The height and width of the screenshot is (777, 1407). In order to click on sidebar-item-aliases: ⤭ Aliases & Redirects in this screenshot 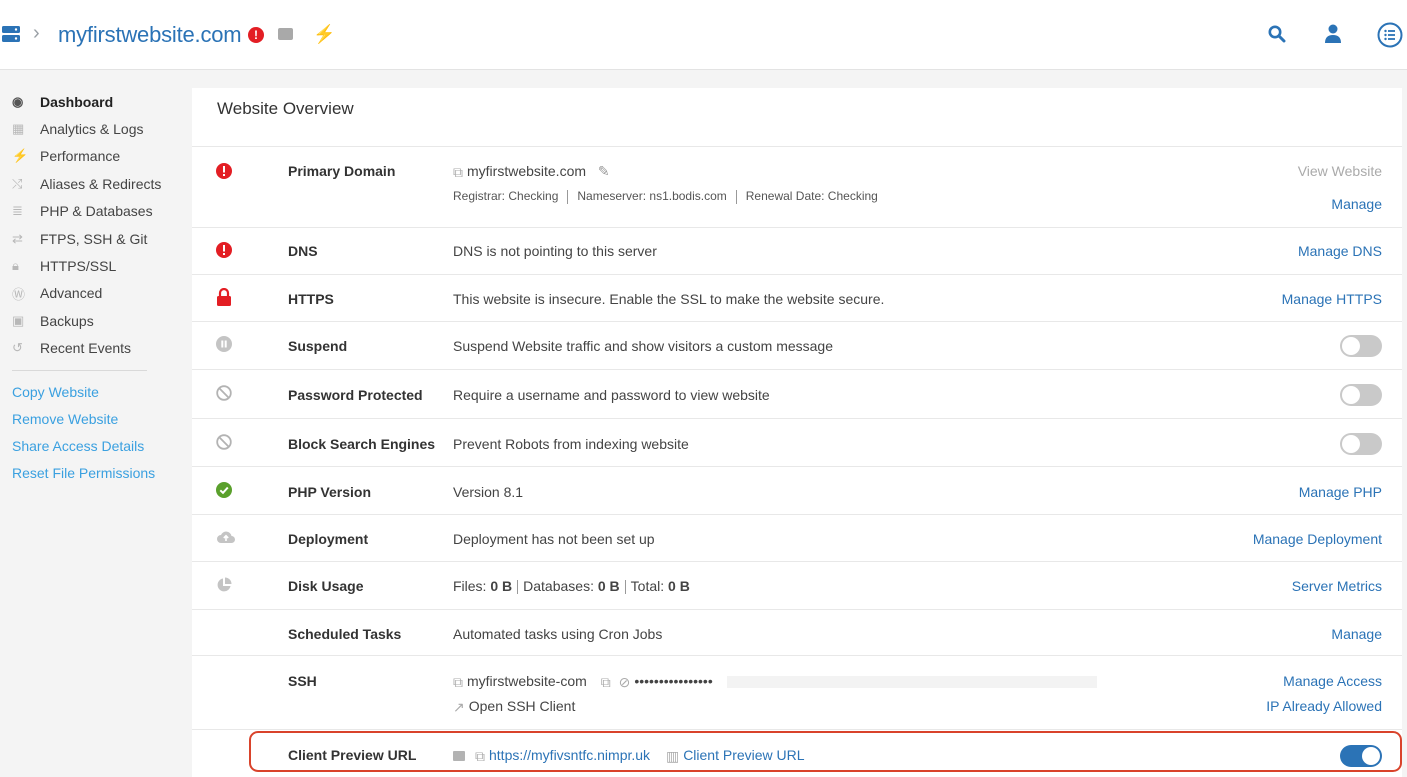, I will do `click(87, 183)`.